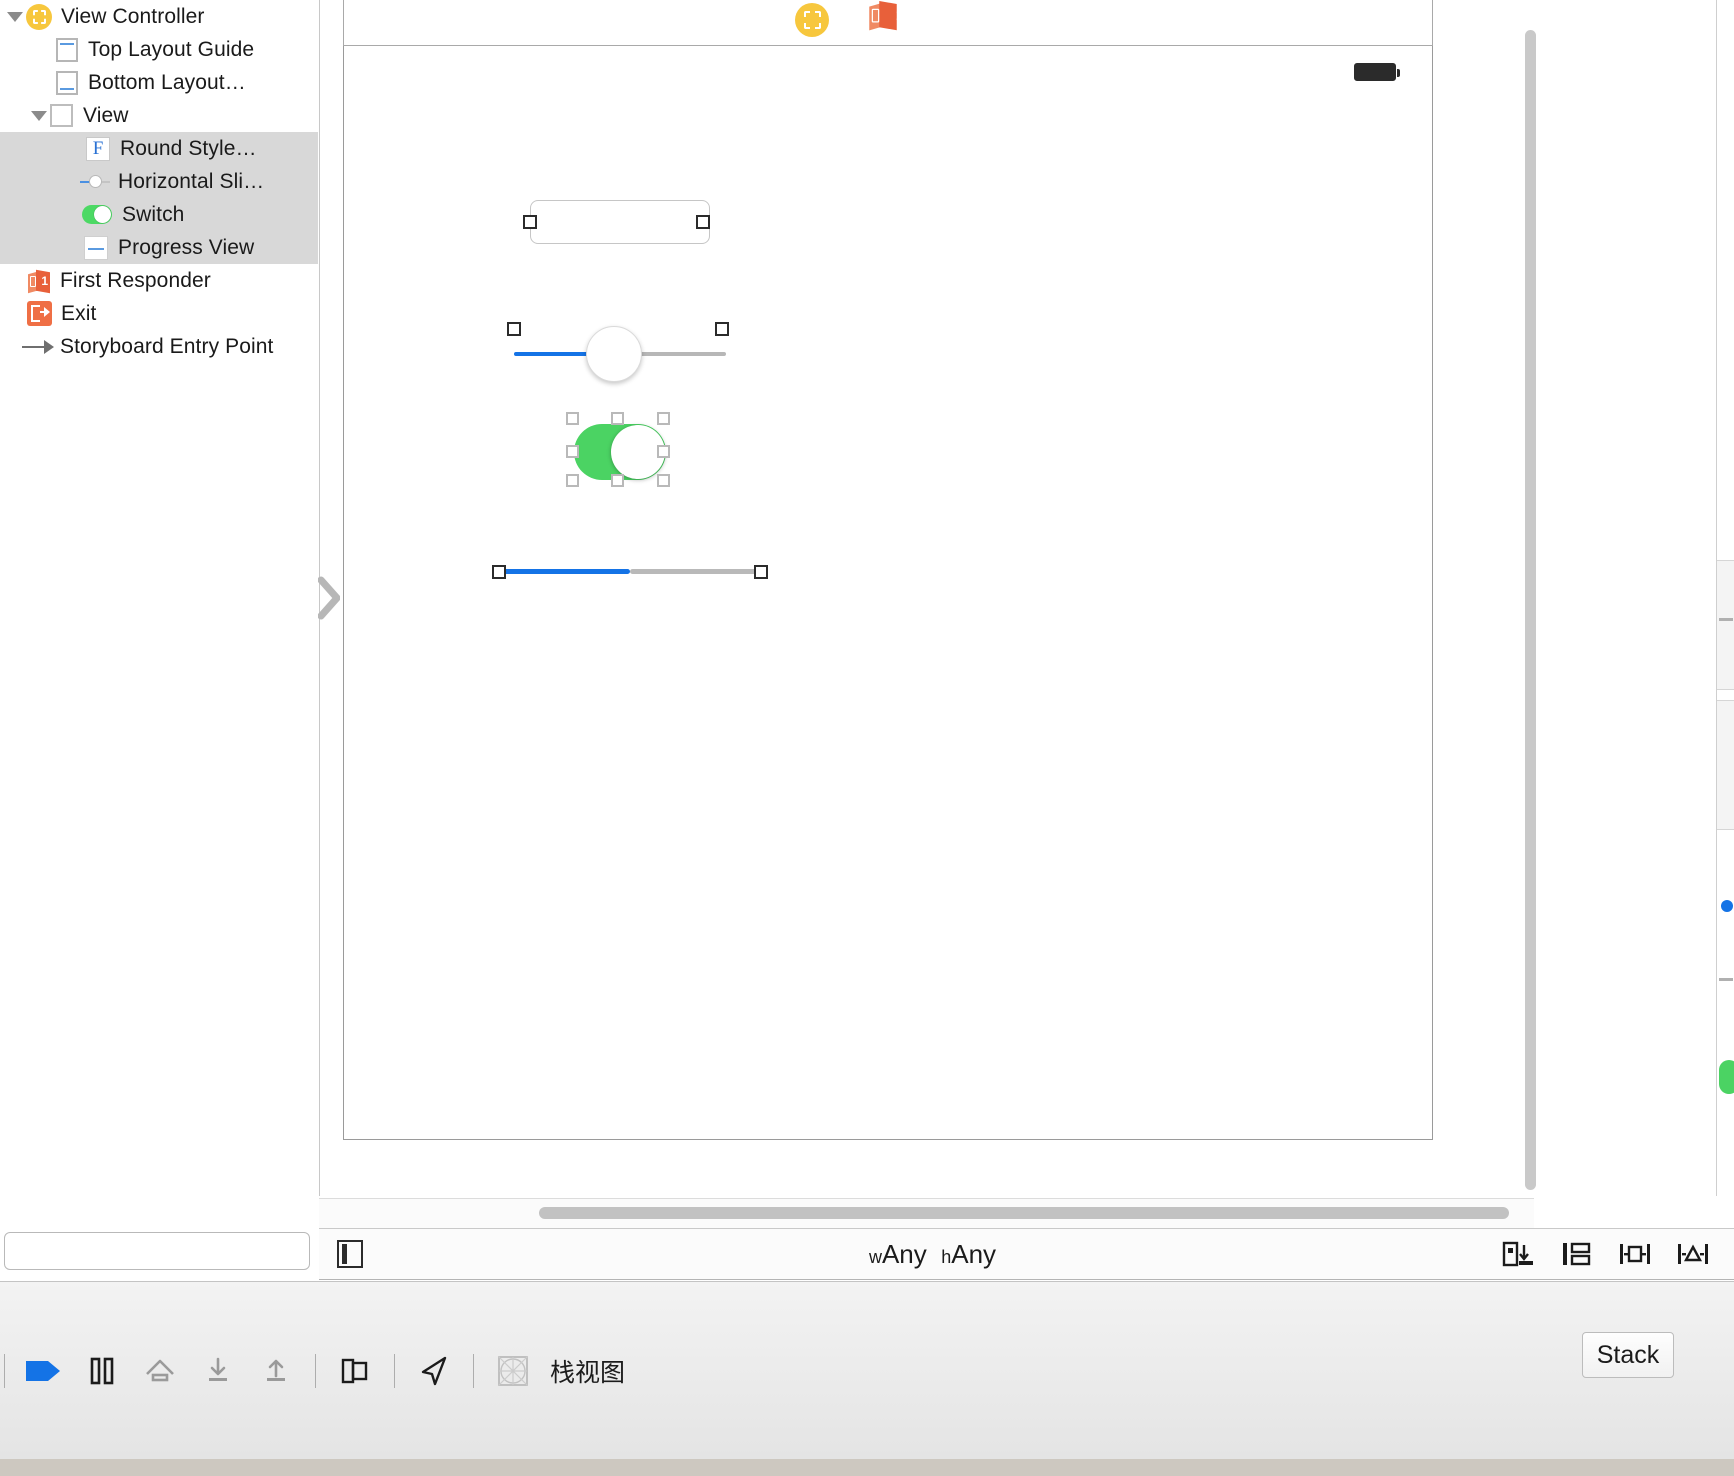  I want to click on view-controller-icon, so click(39, 16).